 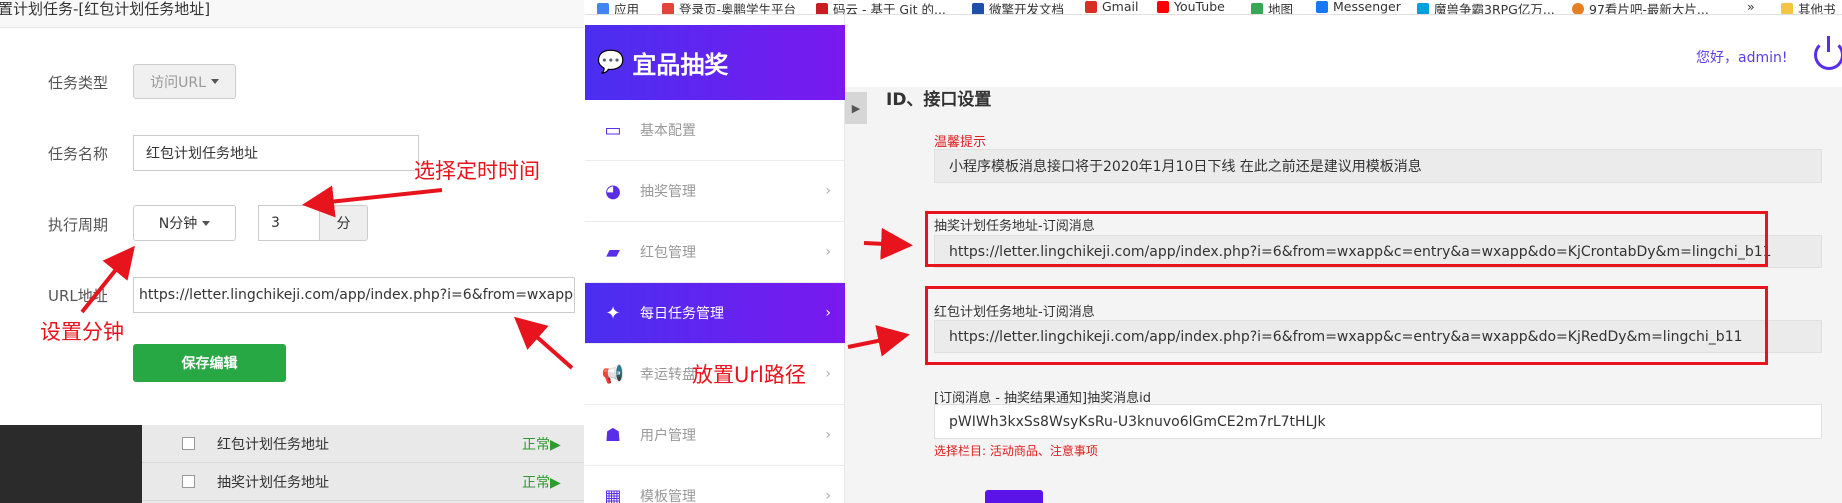 What do you see at coordinates (668, 496) in the screenshot?
I see `sidebar-item-label: 模板管理` at bounding box center [668, 496].